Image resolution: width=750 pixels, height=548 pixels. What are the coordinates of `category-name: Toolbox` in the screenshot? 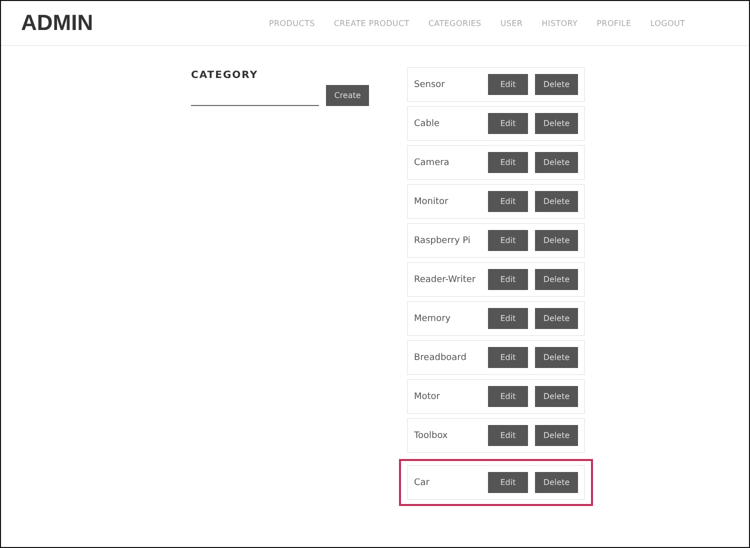 It's located at (431, 435).